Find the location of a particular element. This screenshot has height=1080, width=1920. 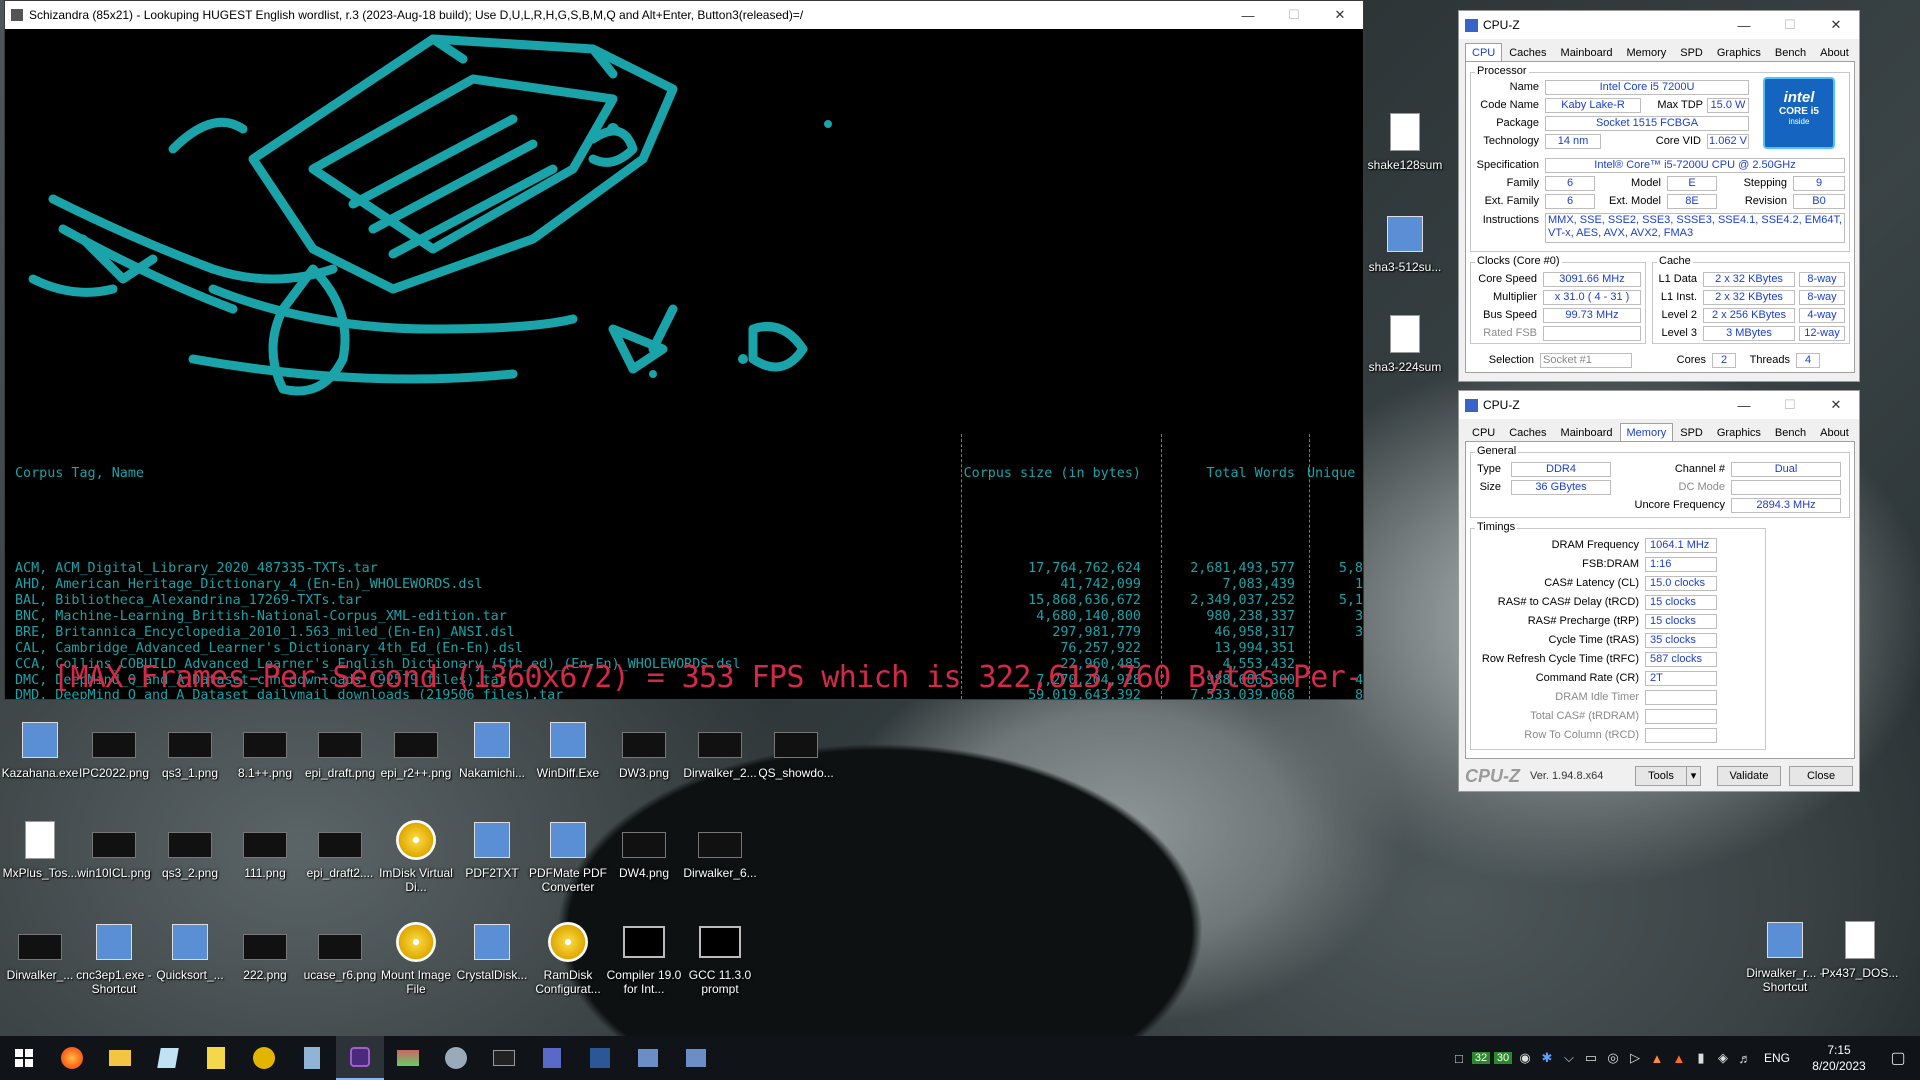

language-indicator: ENG is located at coordinates (1777, 1058).